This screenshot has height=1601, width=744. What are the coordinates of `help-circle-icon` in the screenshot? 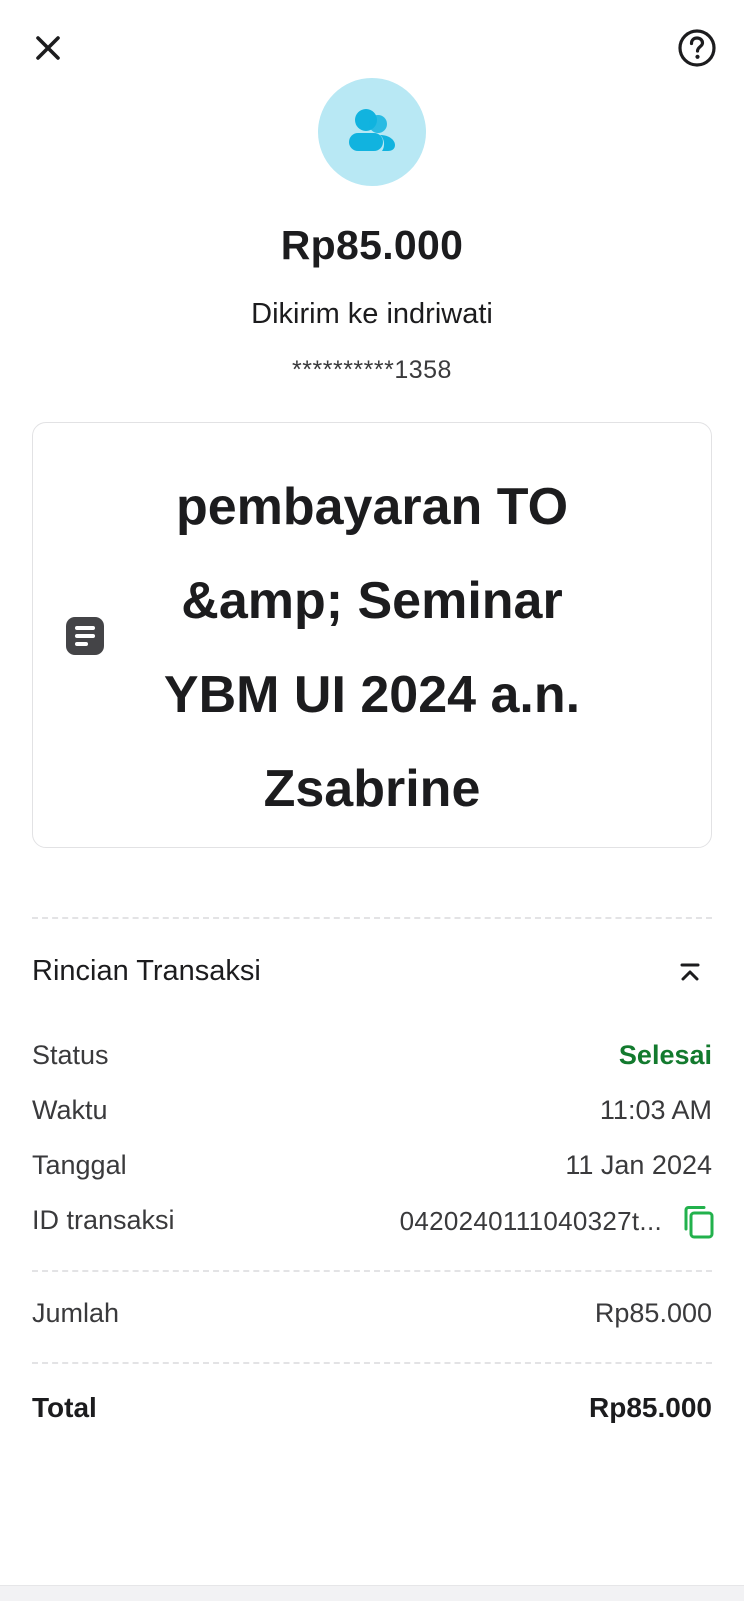 It's located at (697, 48).